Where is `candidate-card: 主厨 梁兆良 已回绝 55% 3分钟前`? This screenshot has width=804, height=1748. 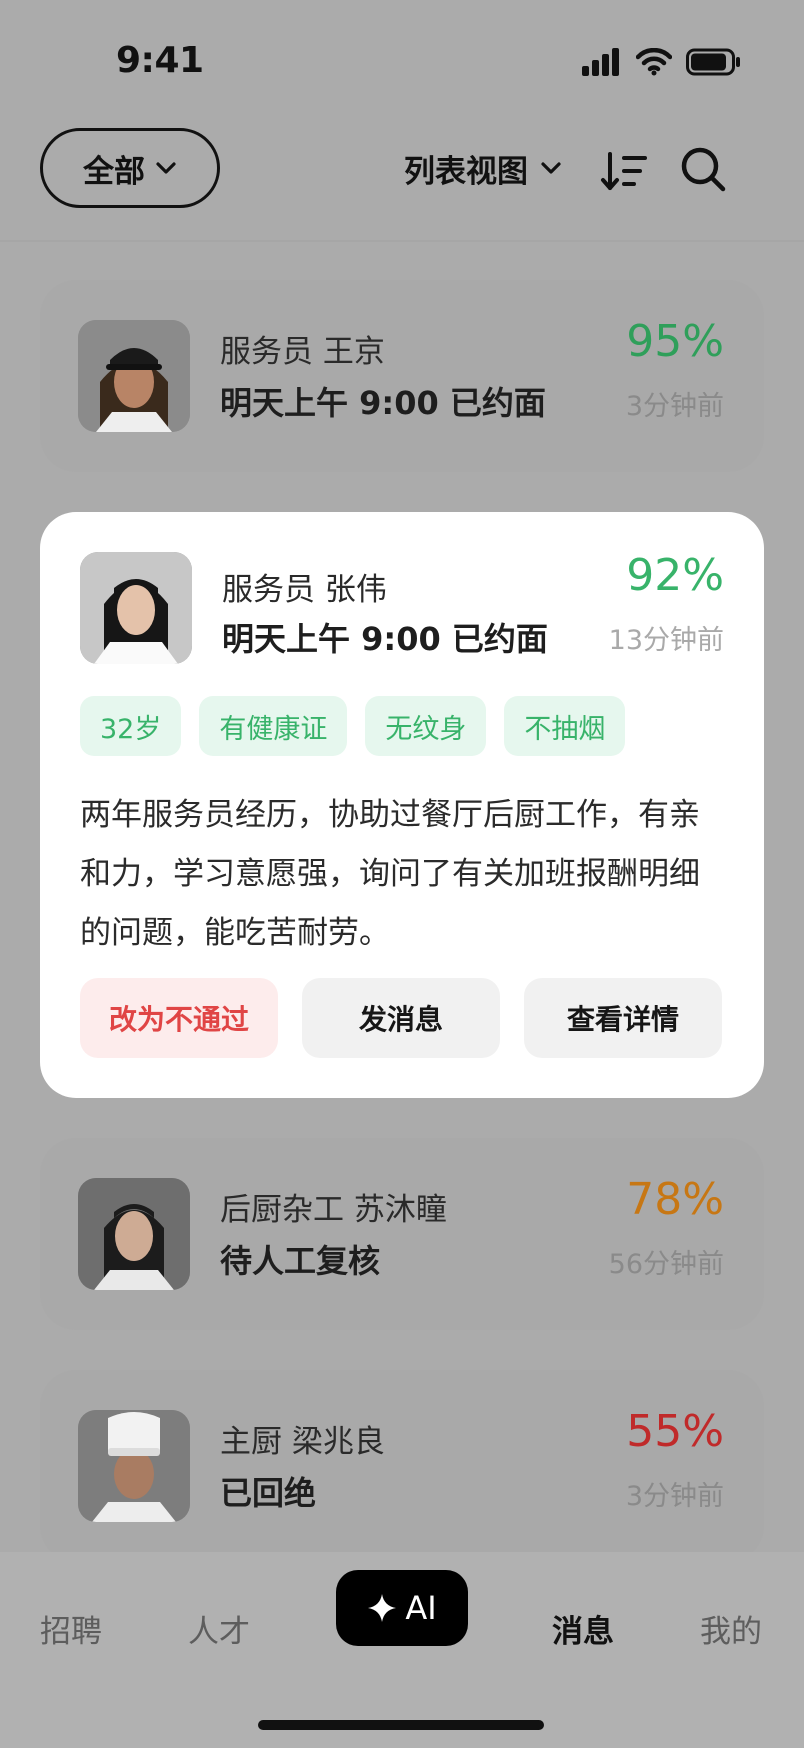
candidate-card: 主厨 梁兆良 已回绝 55% 3分钟前 is located at coordinates (402, 1466).